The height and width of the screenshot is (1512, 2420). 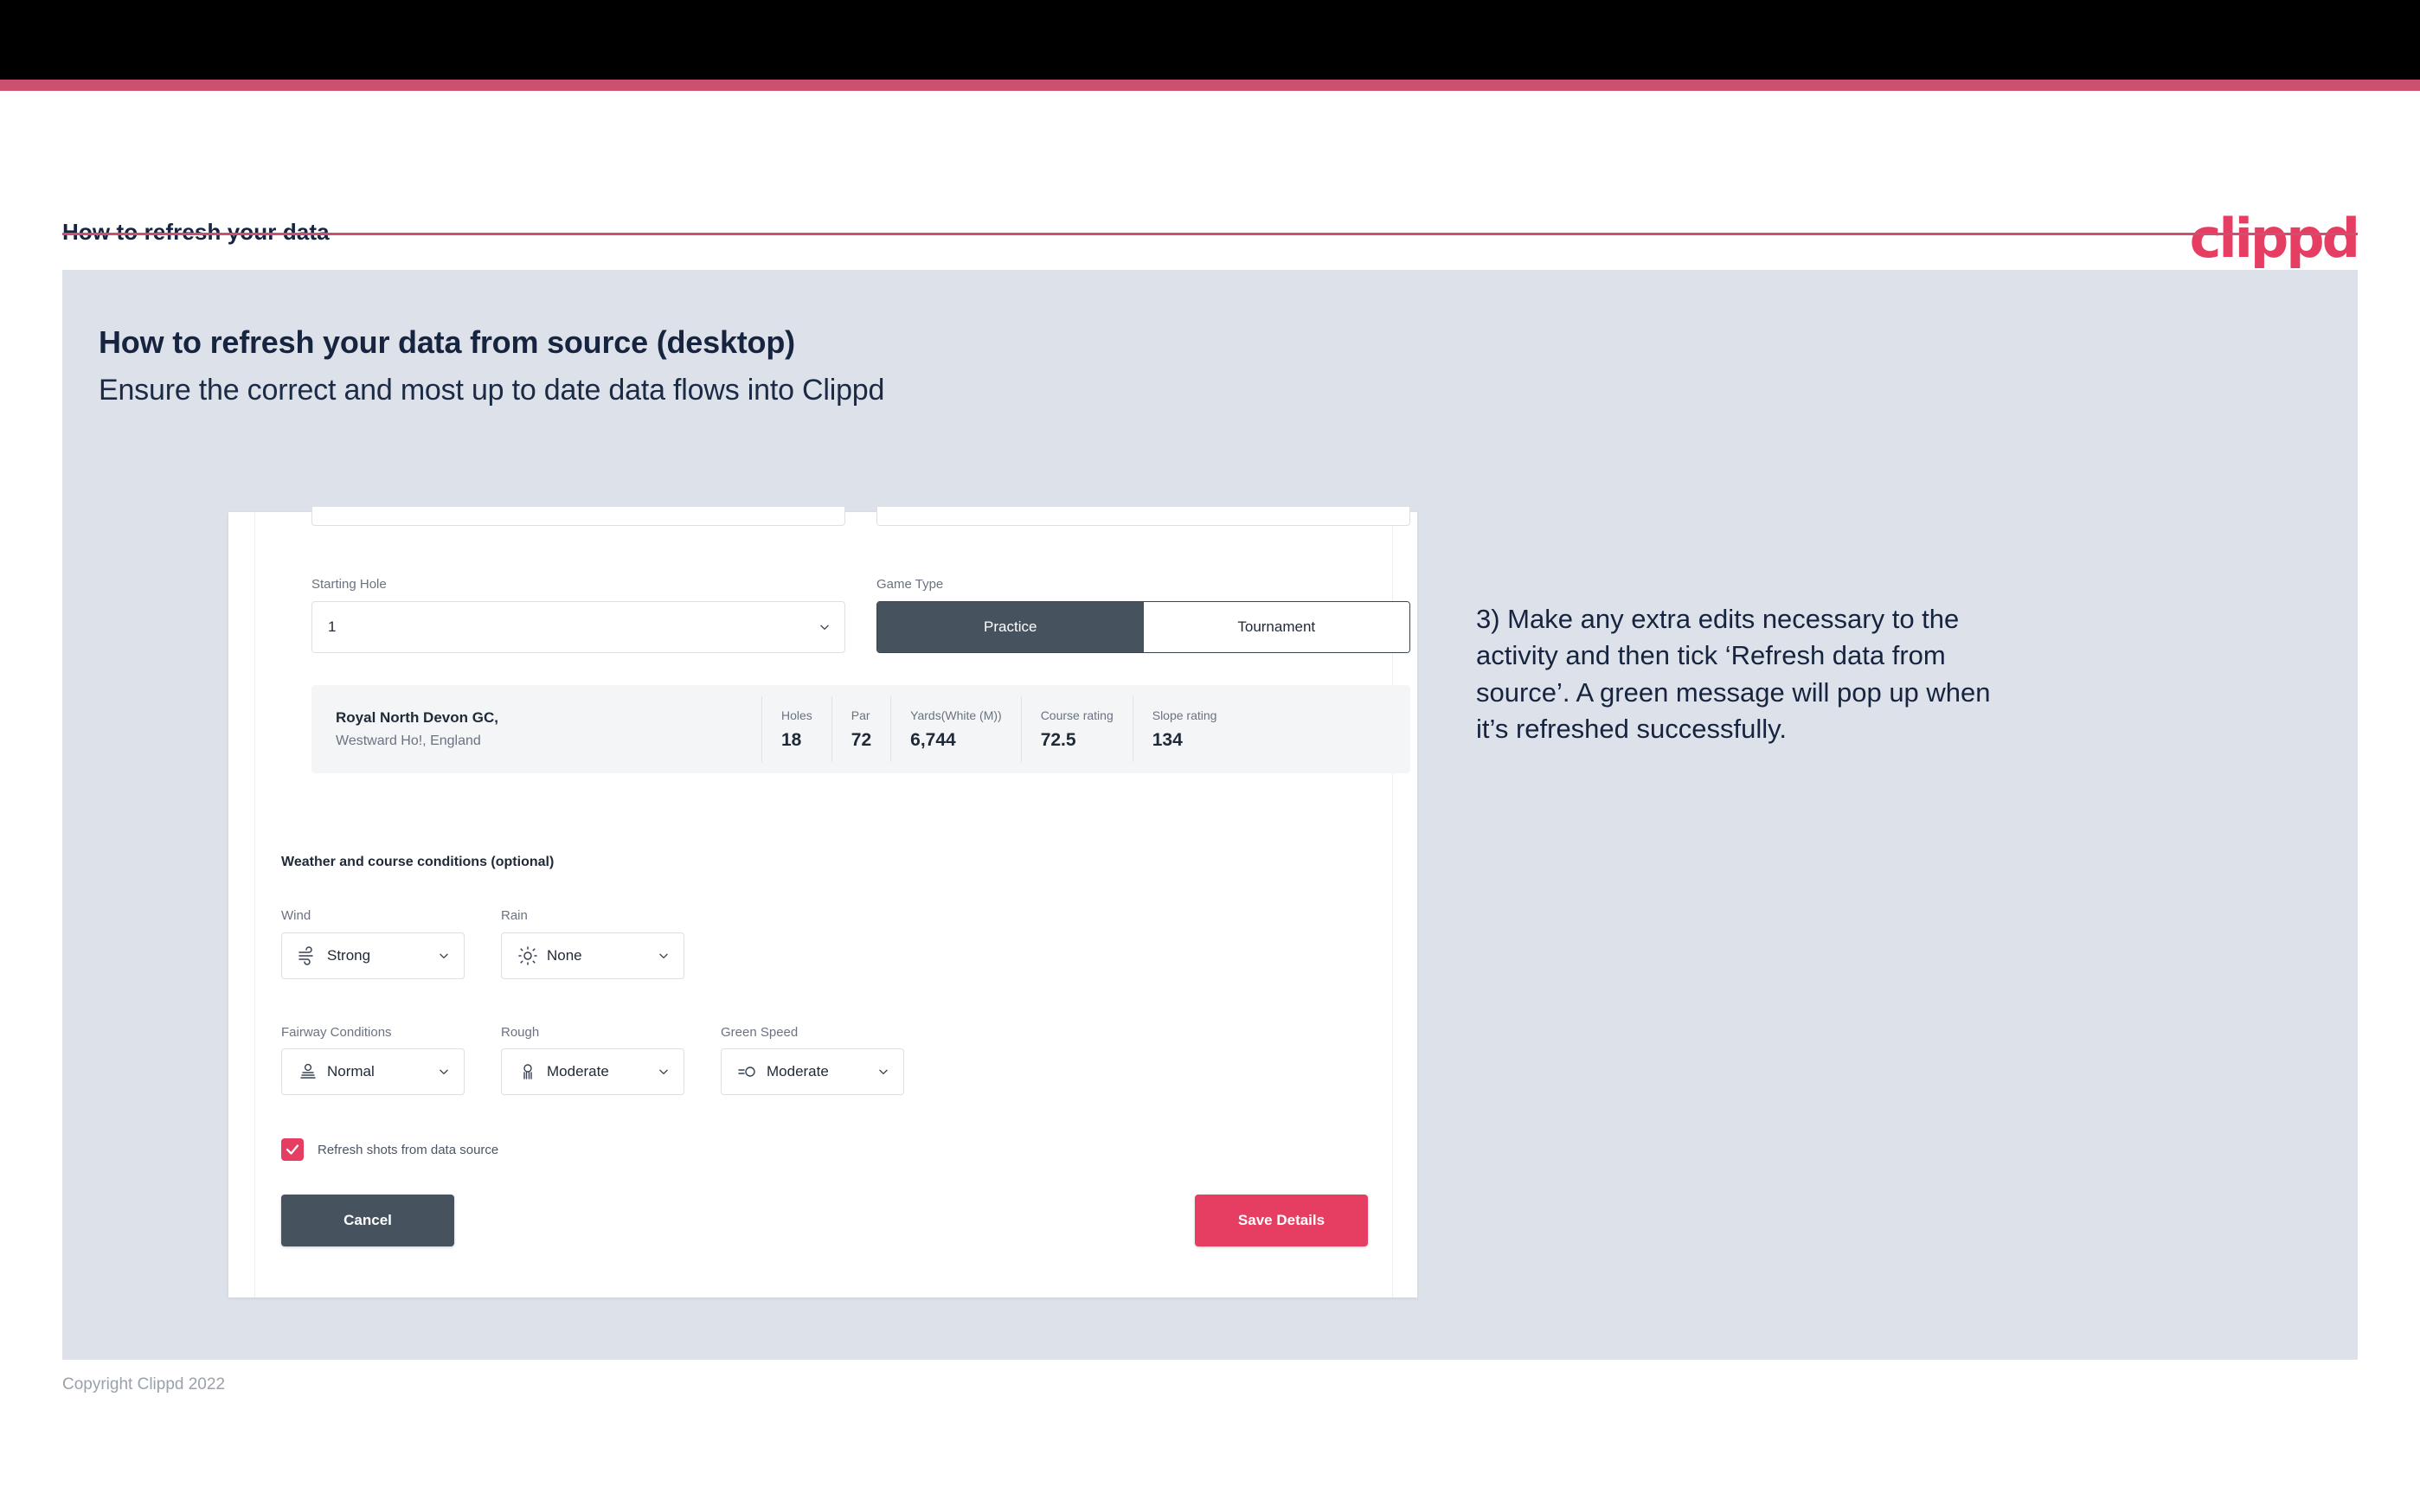 What do you see at coordinates (296, 915) in the screenshot?
I see `wind-label: Wind` at bounding box center [296, 915].